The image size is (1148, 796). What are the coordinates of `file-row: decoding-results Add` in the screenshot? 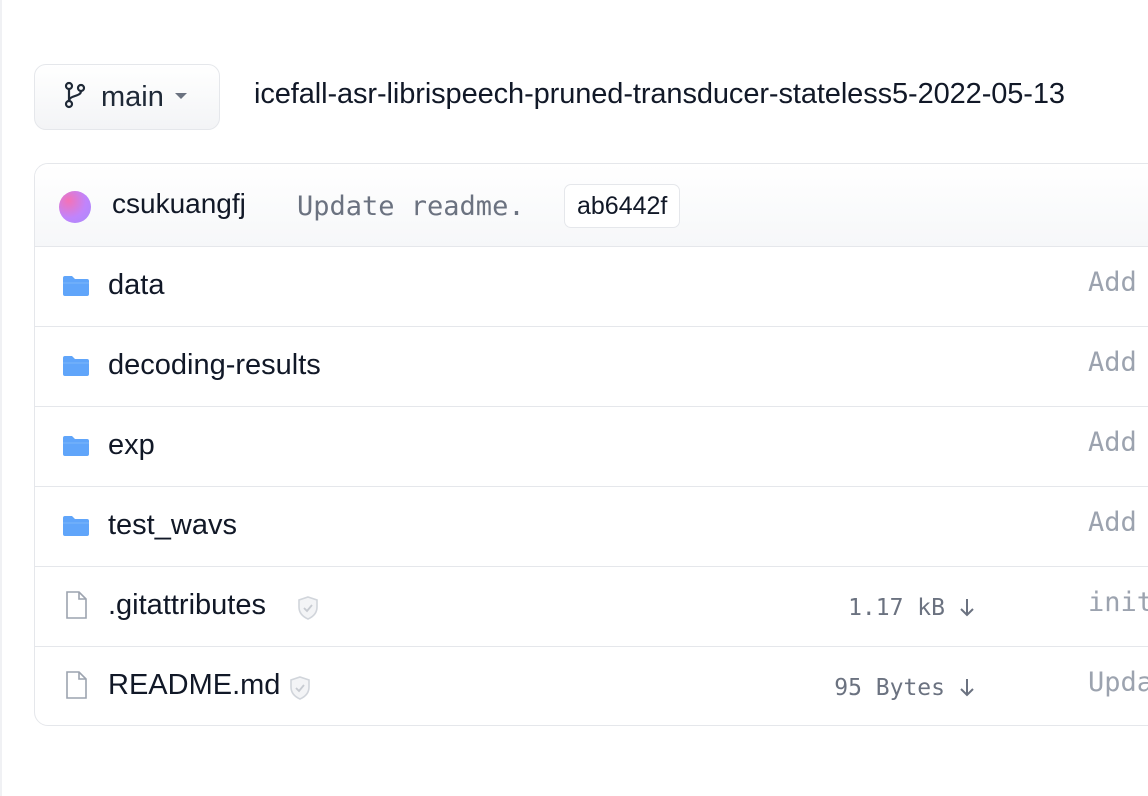 It's located at (591, 367).